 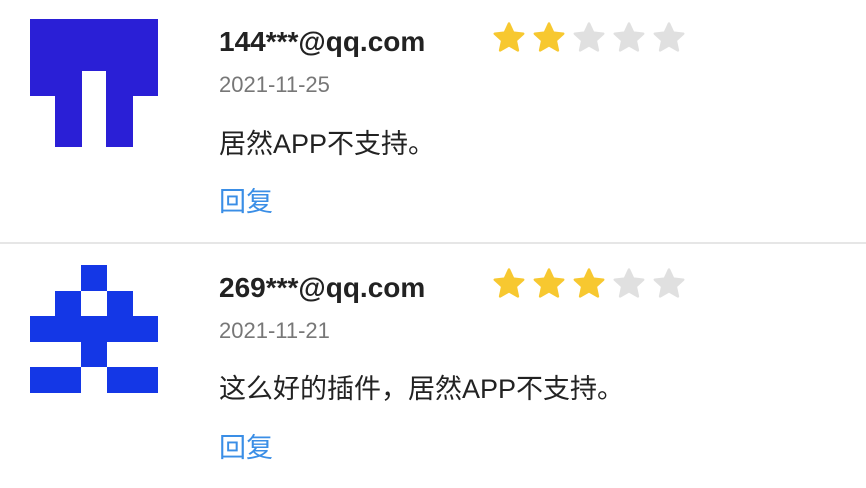 I want to click on review-date: 2021-11-25, so click(x=274, y=84).